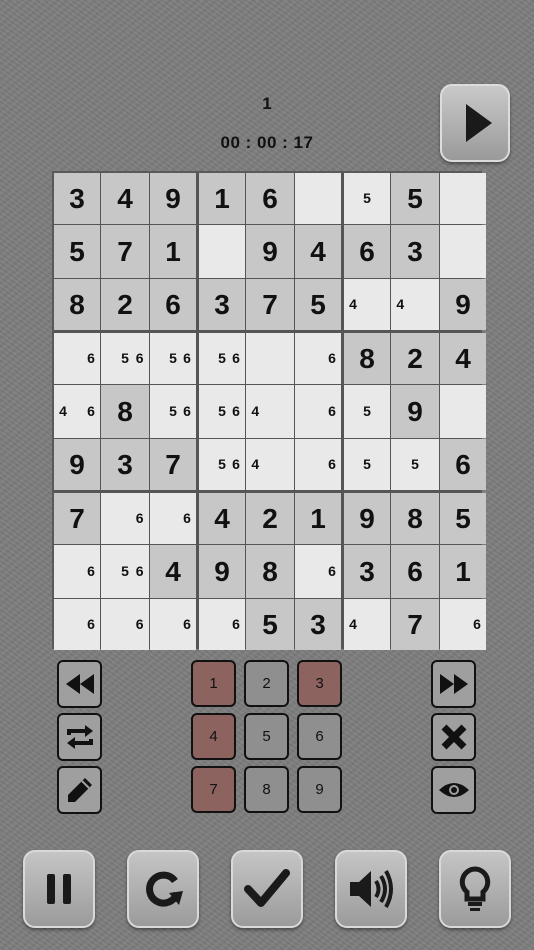  Describe the element at coordinates (77, 411) in the screenshot. I see `sudoku-cell-candidates: 46` at that location.